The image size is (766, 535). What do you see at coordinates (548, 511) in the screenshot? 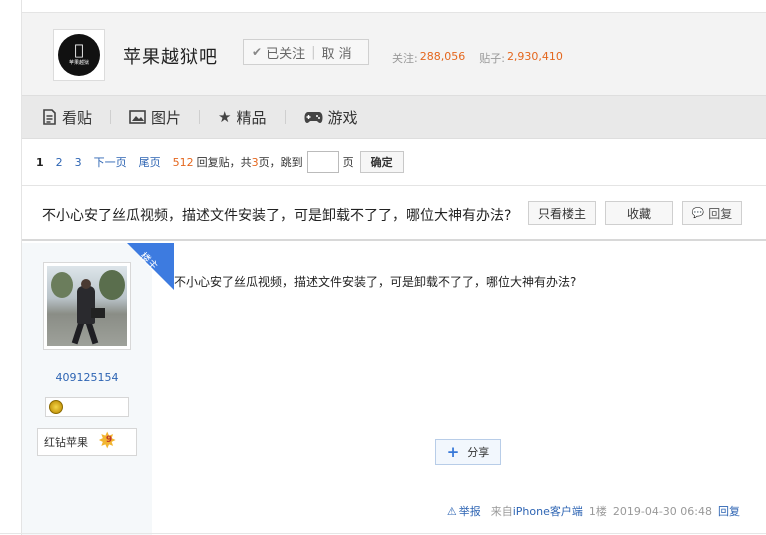
I see `client-link: iPhone客户端` at bounding box center [548, 511].